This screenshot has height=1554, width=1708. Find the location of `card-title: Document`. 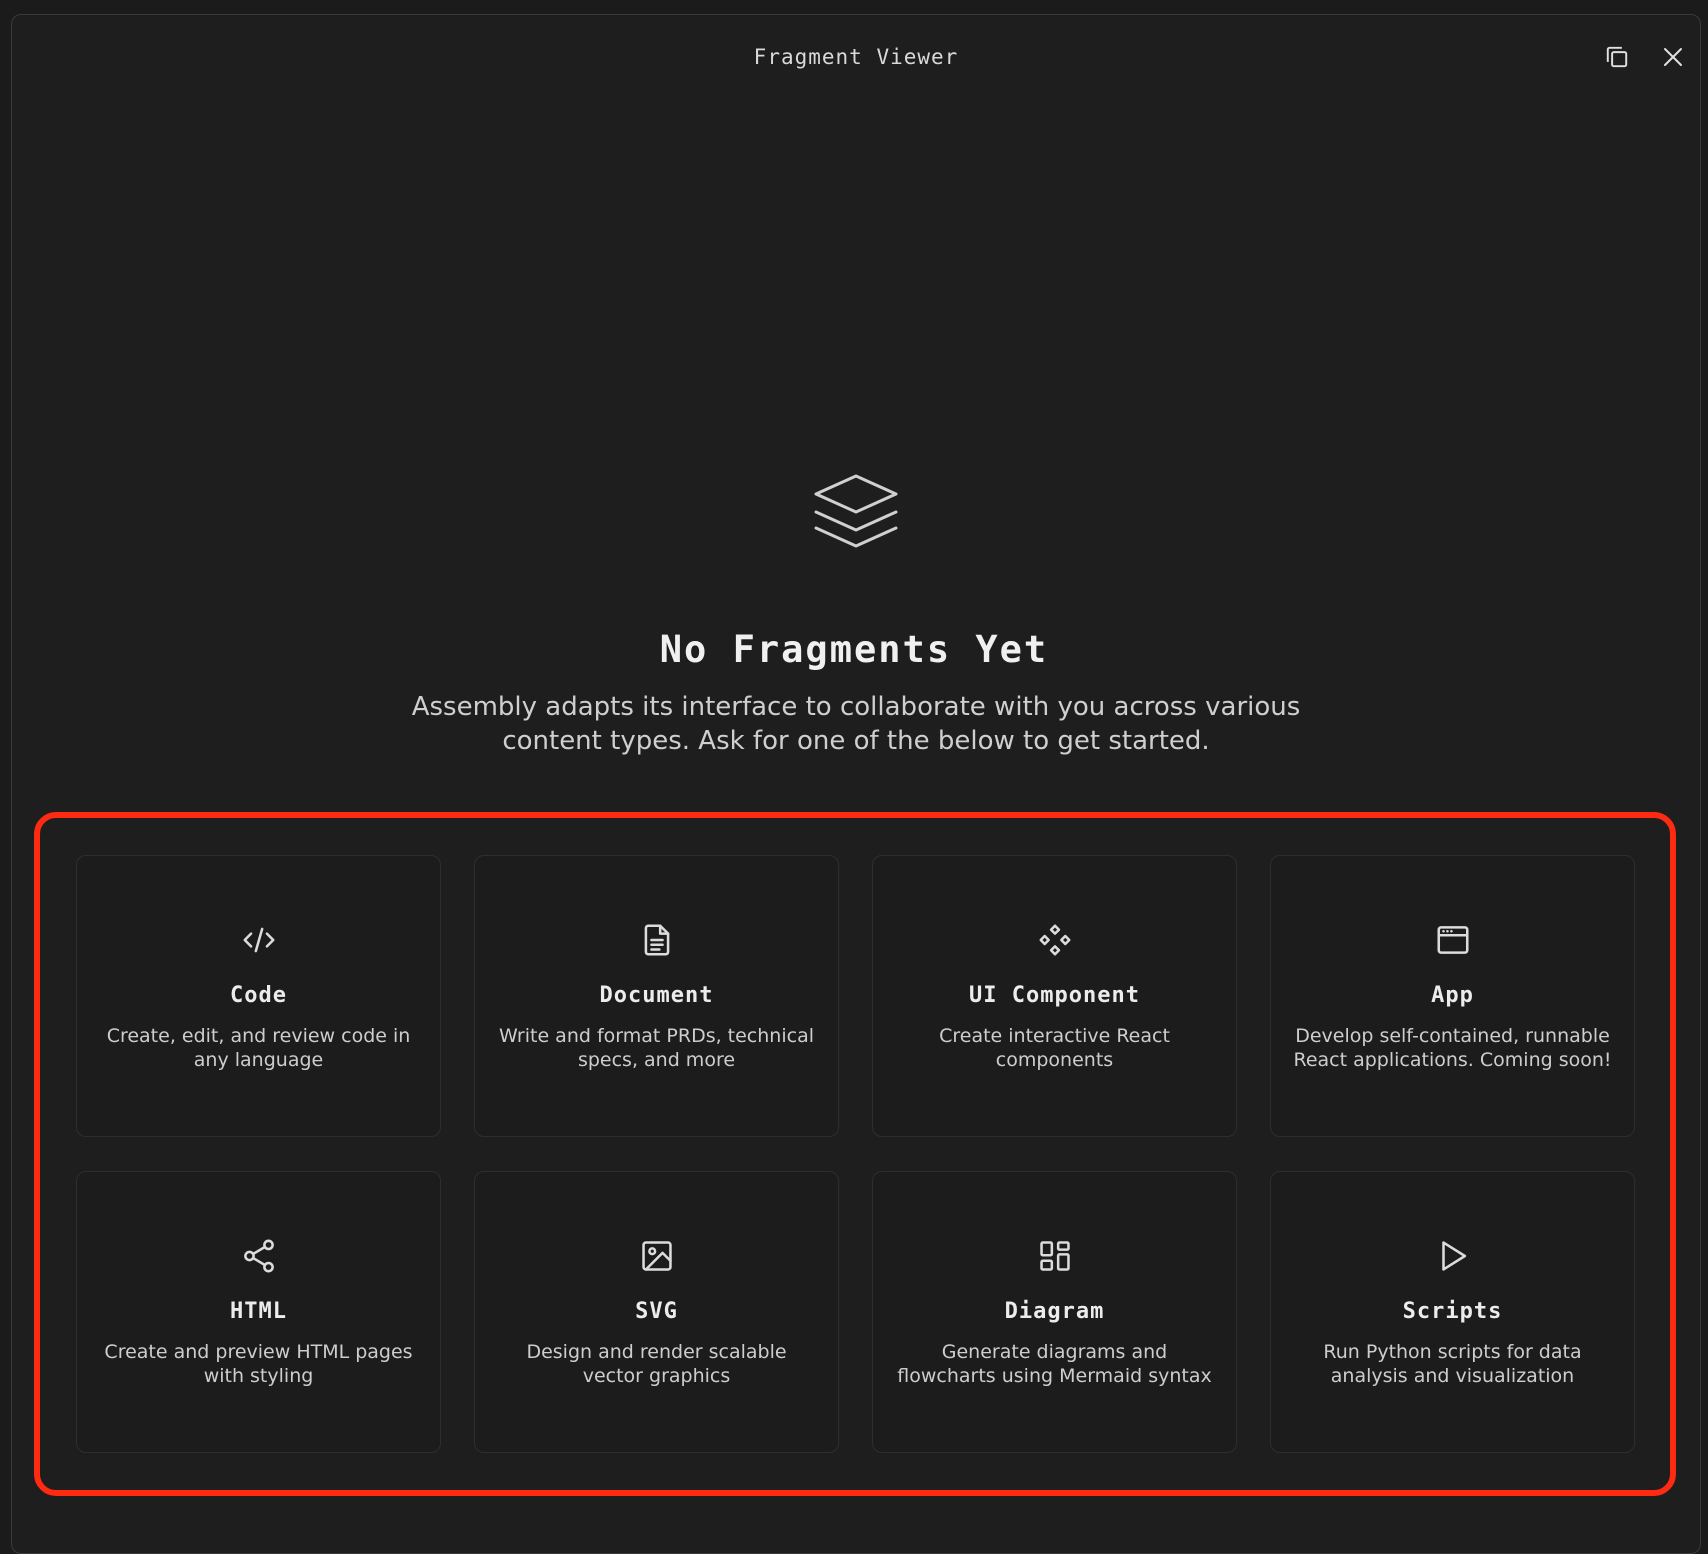

card-title: Document is located at coordinates (656, 995).